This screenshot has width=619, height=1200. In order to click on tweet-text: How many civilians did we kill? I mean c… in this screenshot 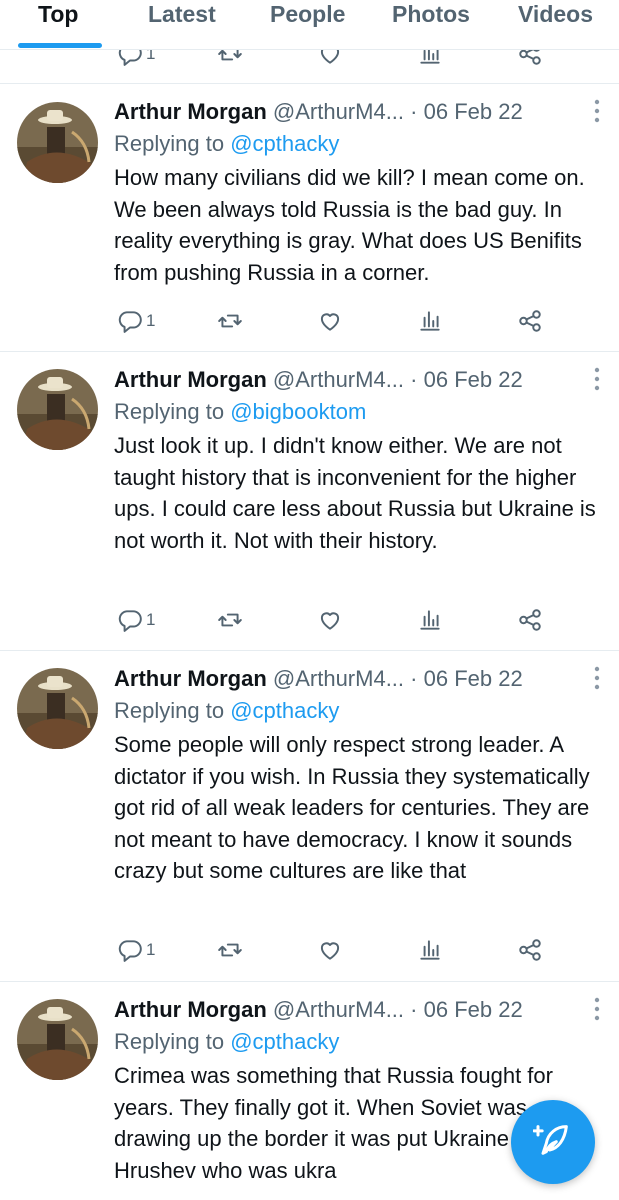, I will do `click(349, 225)`.